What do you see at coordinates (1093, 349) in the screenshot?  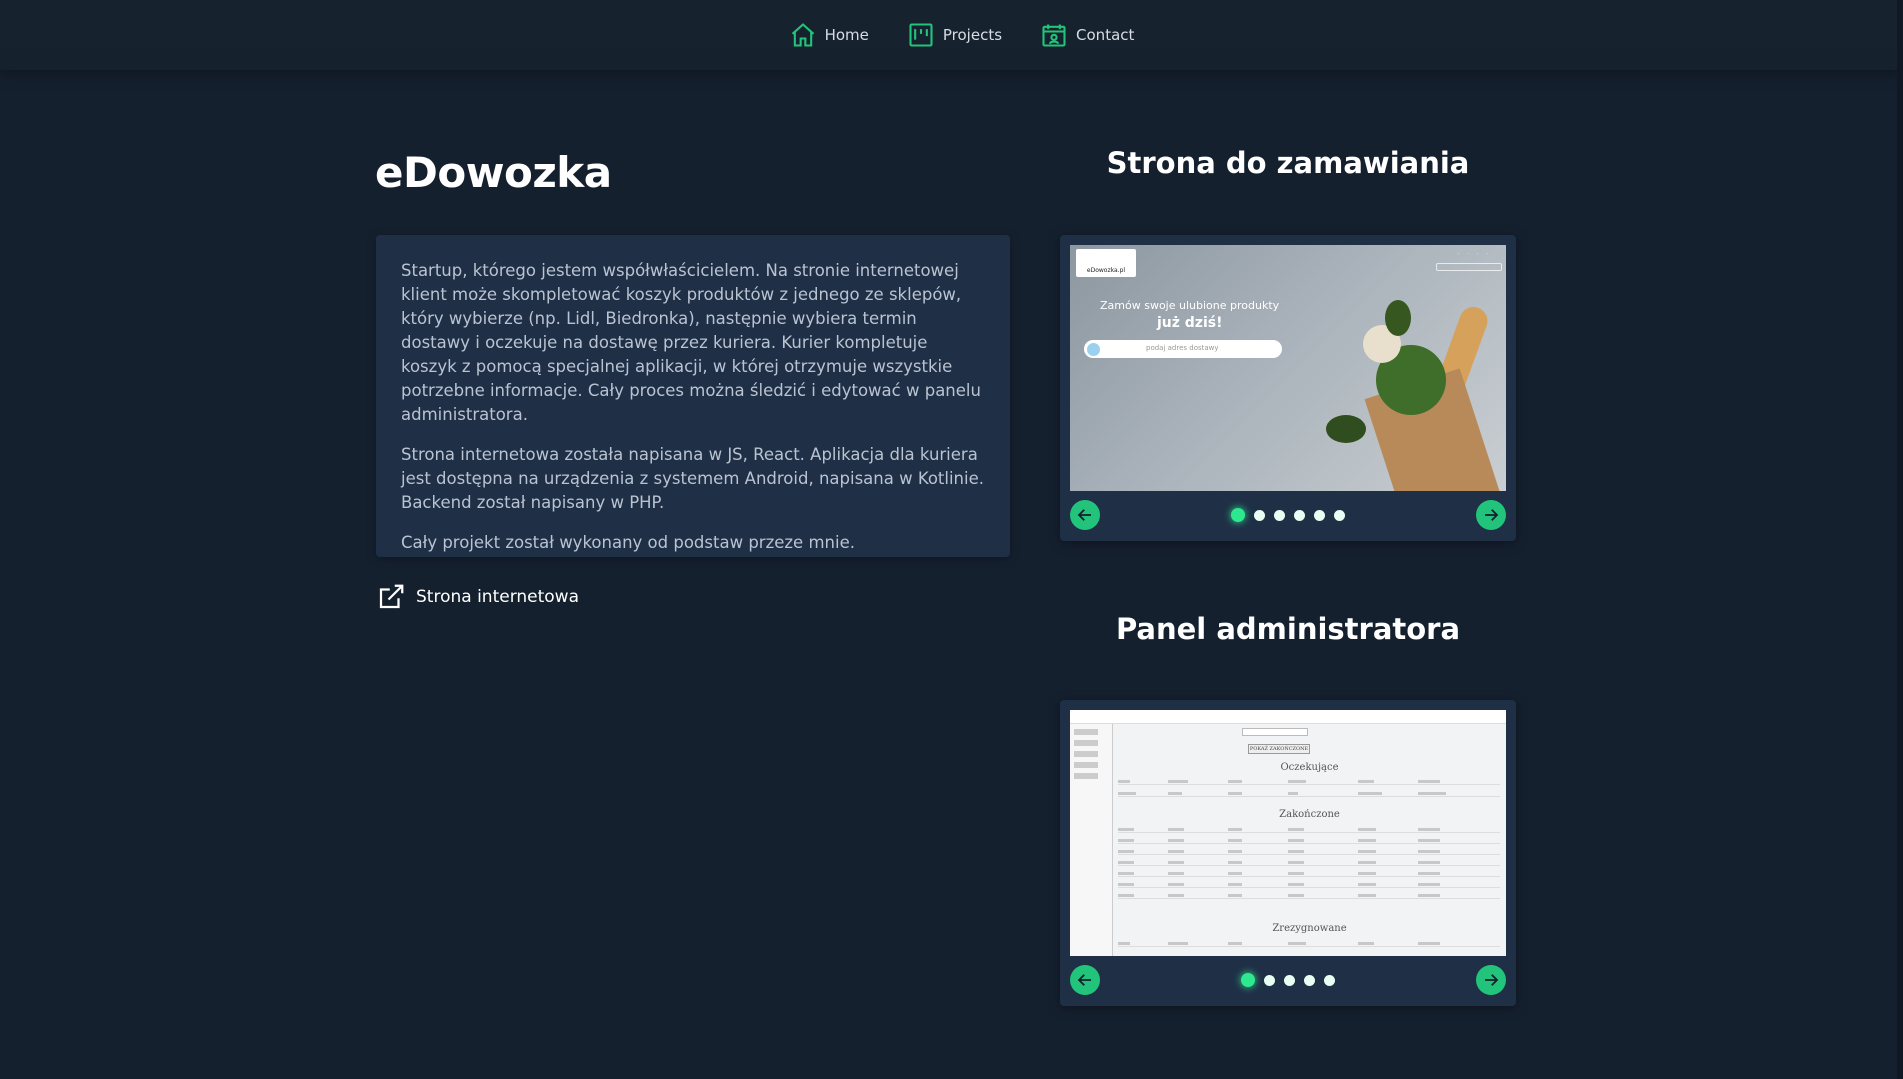 I see `shop-search-icon` at bounding box center [1093, 349].